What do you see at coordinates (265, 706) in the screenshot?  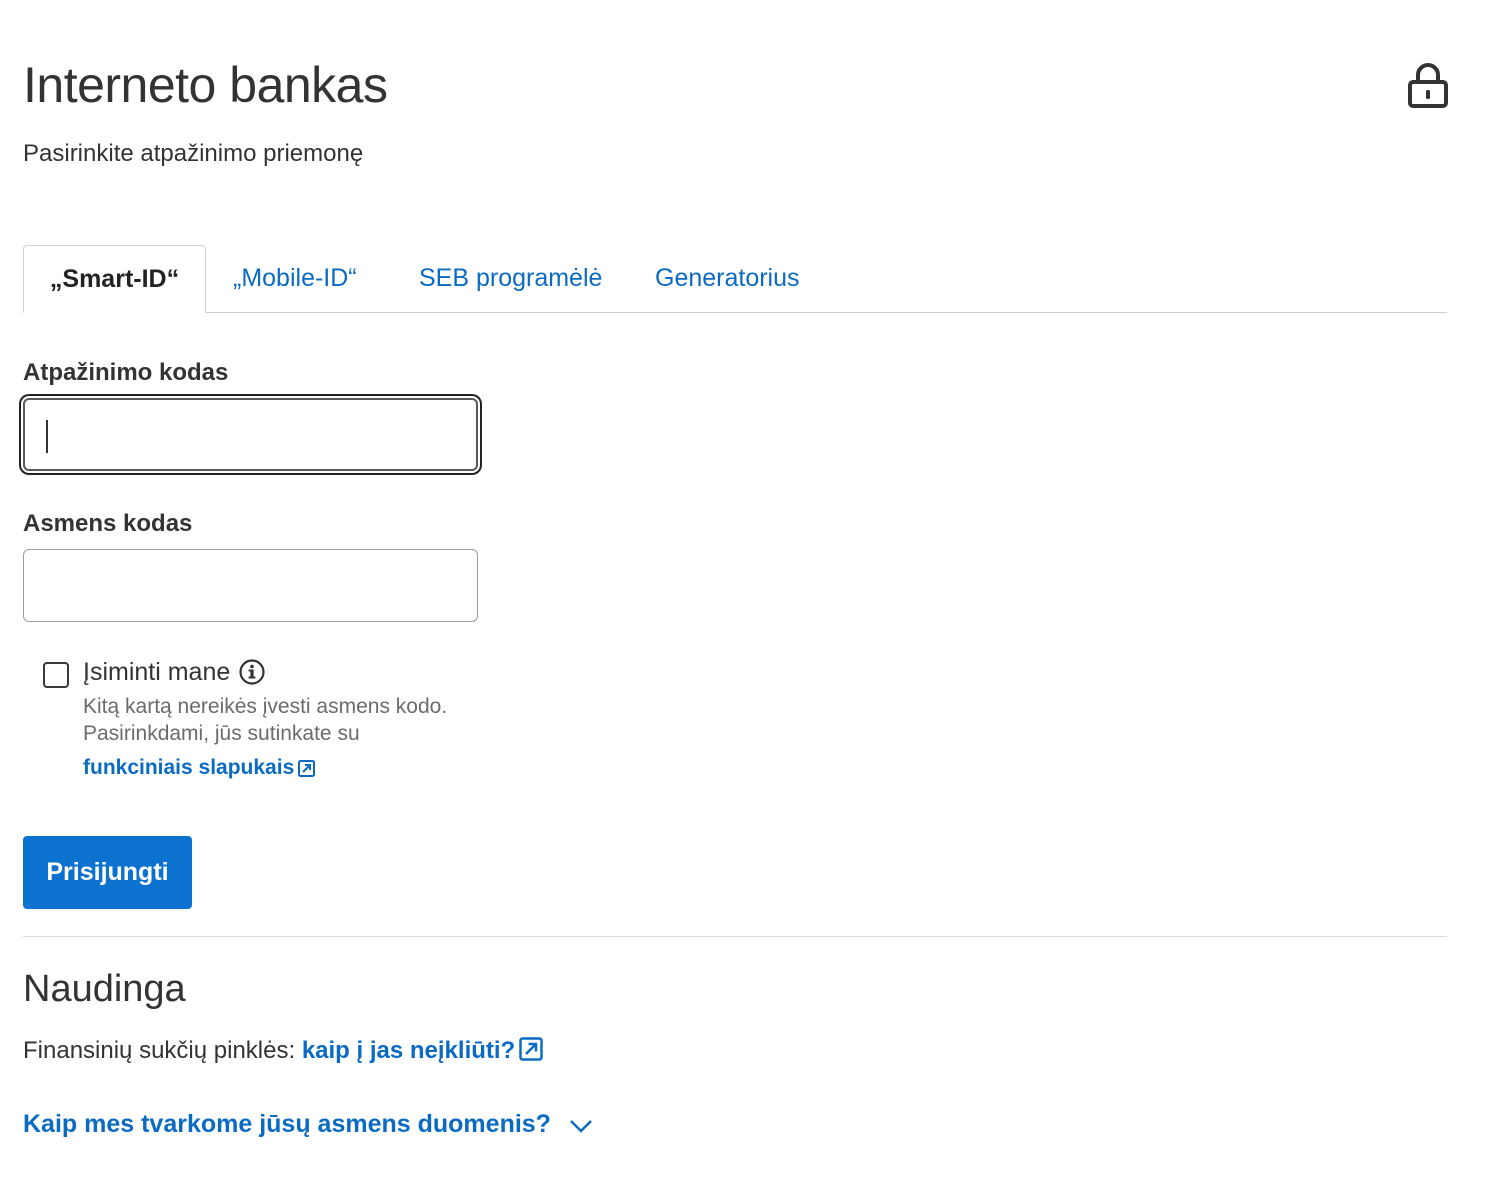 I see `remember-hint-line1: Kitą kartą nereikės įvesti asmens kodo.` at bounding box center [265, 706].